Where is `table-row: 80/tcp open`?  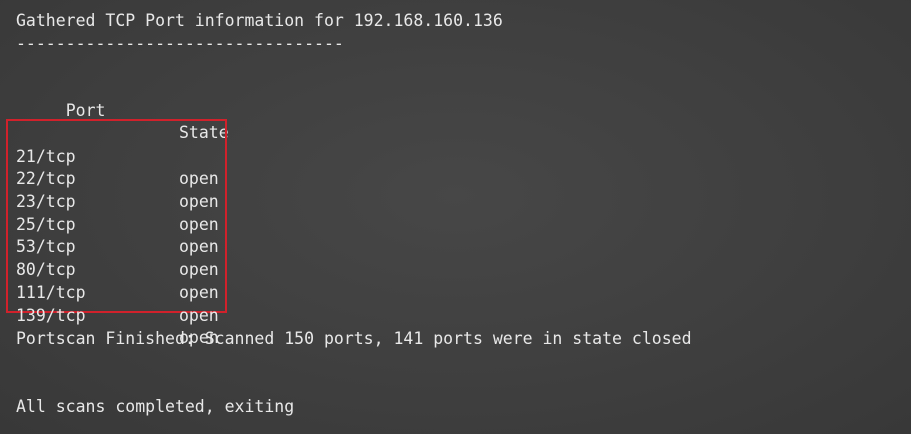 table-row: 80/tcp open is located at coordinates (121, 269).